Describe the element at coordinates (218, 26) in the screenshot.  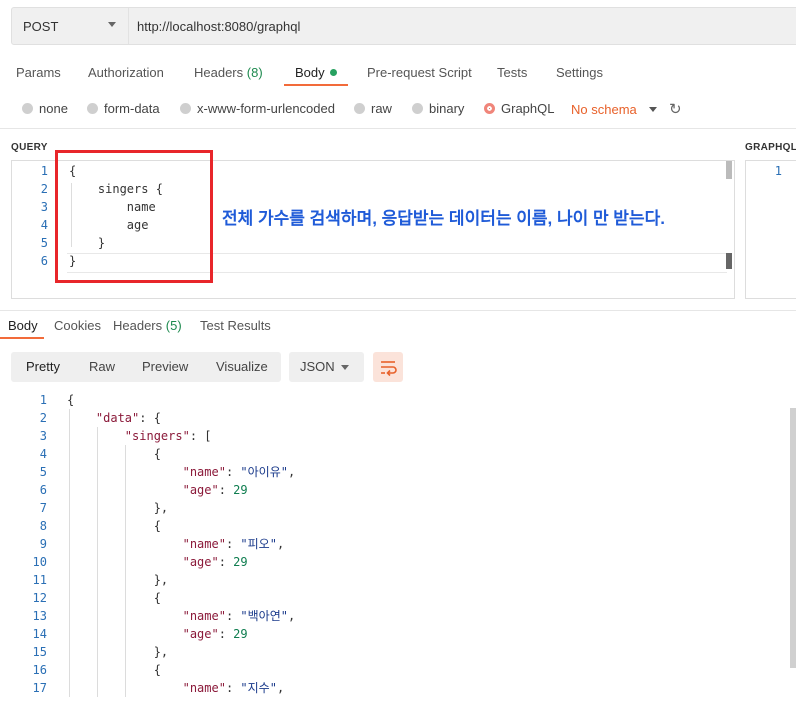
I see `url-input: http://localhost:8080/graphql` at that location.